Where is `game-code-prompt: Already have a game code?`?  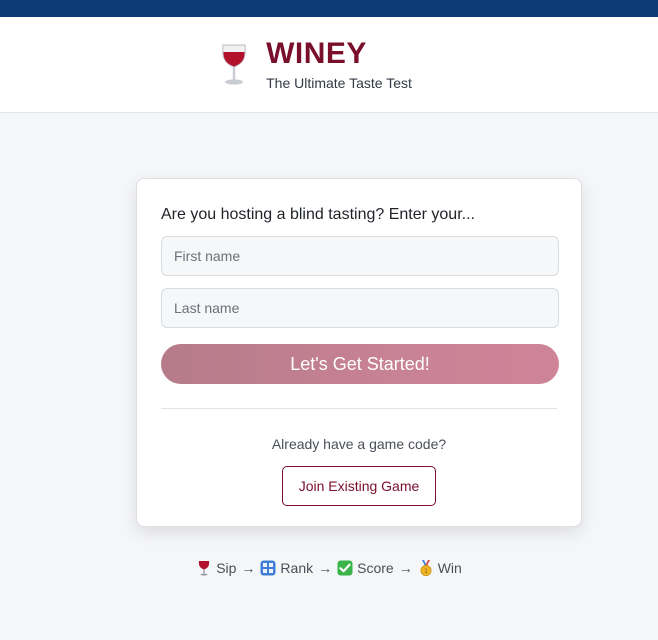 game-code-prompt: Already have a game code? is located at coordinates (359, 444).